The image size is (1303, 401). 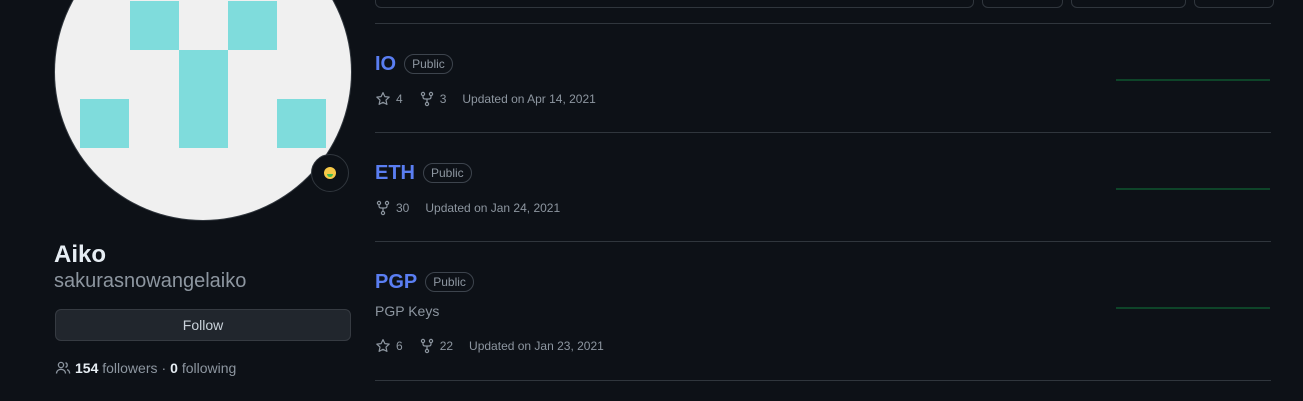 What do you see at coordinates (1128, 4) in the screenshot?
I see `language-filter-button` at bounding box center [1128, 4].